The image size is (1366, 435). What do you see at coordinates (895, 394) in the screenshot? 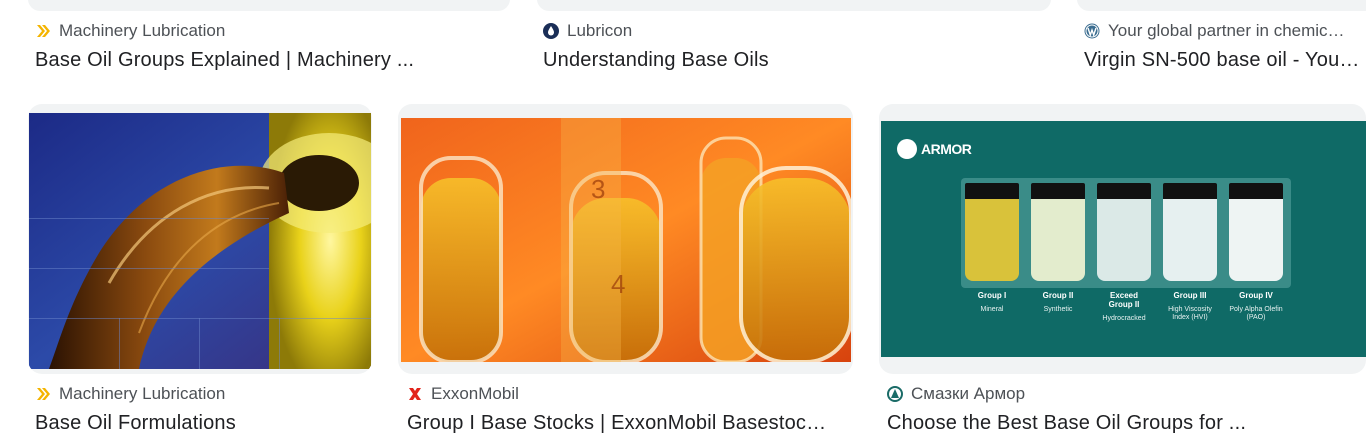
I see `armor-icon` at bounding box center [895, 394].